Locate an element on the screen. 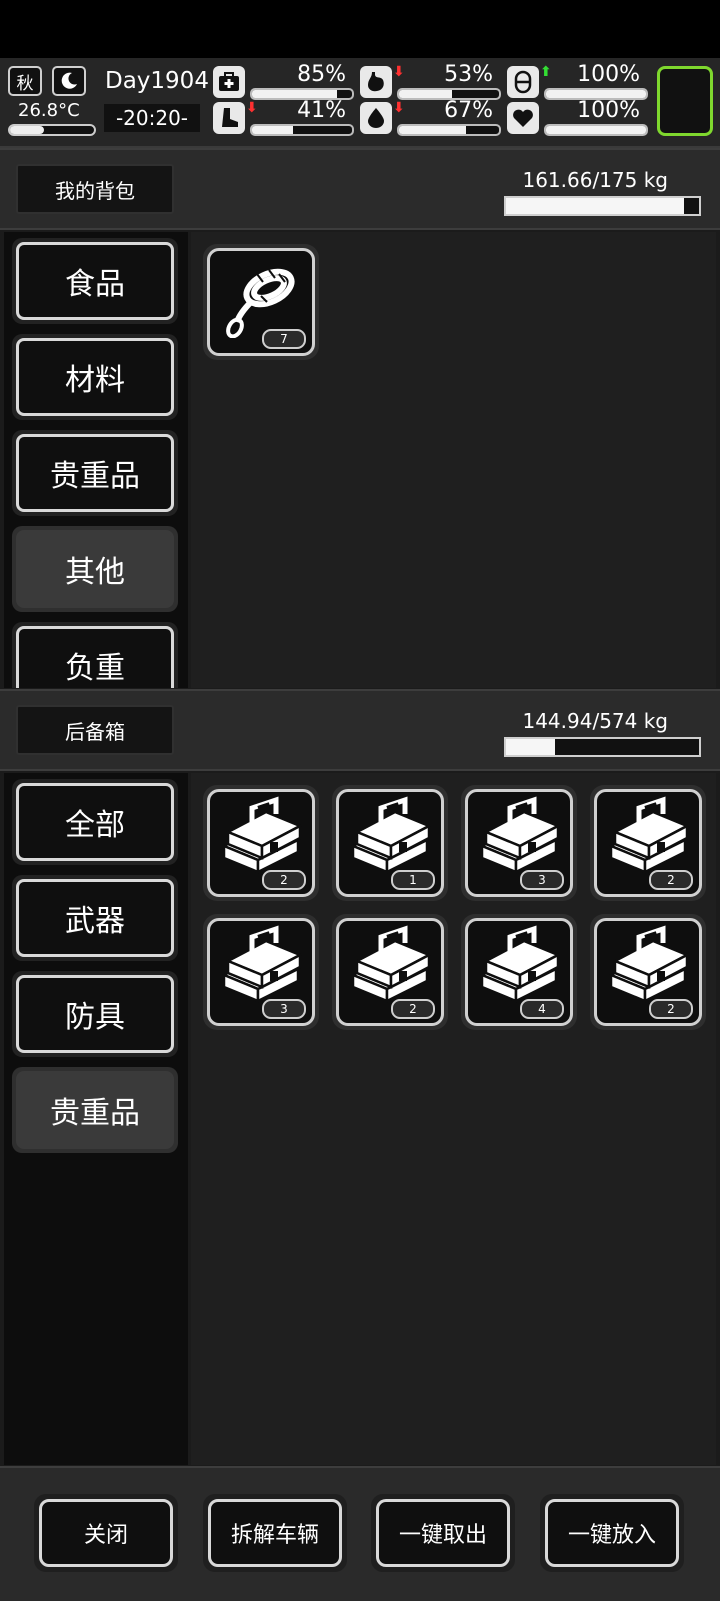 The width and height of the screenshot is (720, 1601). trunk-item-slot: 1 is located at coordinates (390, 843).